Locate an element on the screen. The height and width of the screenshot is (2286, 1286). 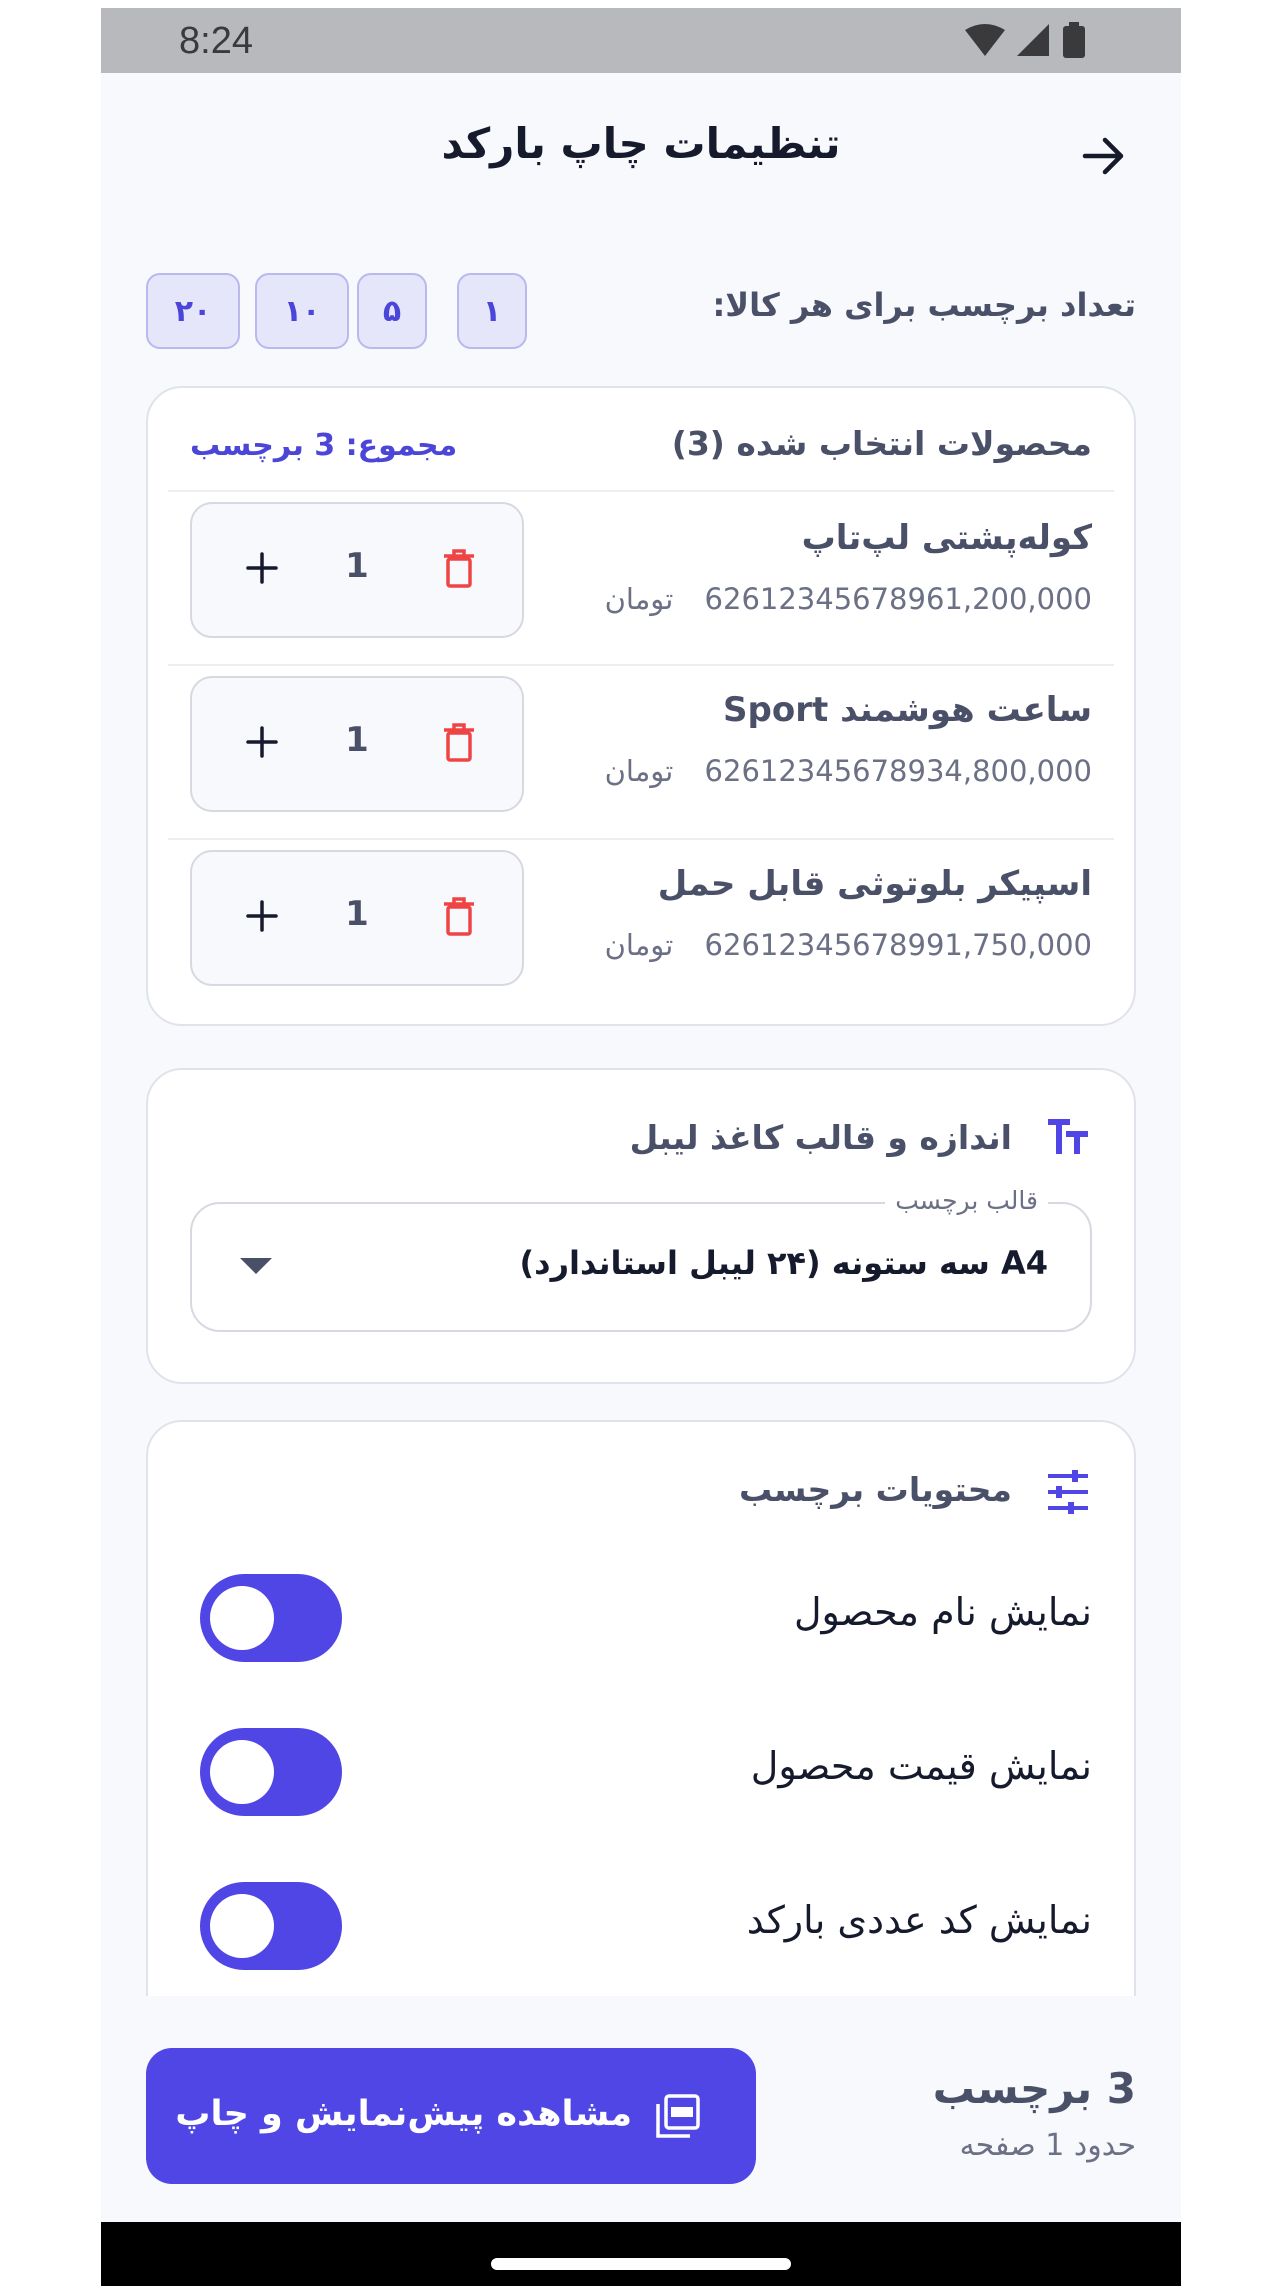
label-size-title: اندازه و قالب کاغذ لیبل is located at coordinates (820, 1137).